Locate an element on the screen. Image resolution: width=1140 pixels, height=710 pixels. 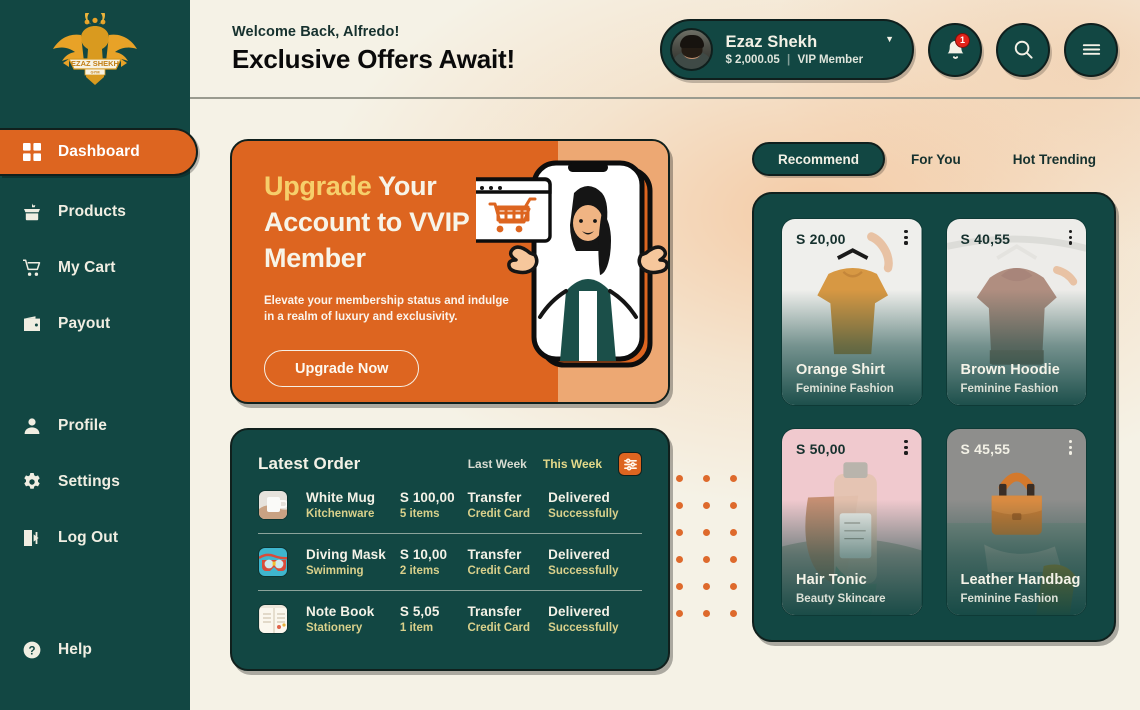
diving-mask-thumbnail is located at coordinates (273, 561).